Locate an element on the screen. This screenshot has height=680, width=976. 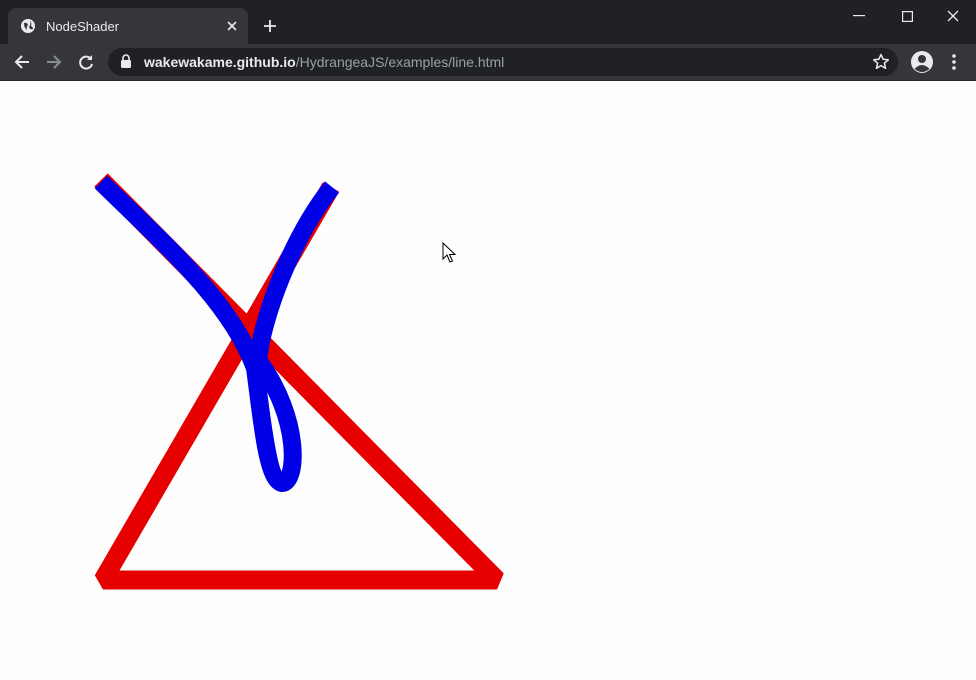
account-icon is located at coordinates (922, 62).